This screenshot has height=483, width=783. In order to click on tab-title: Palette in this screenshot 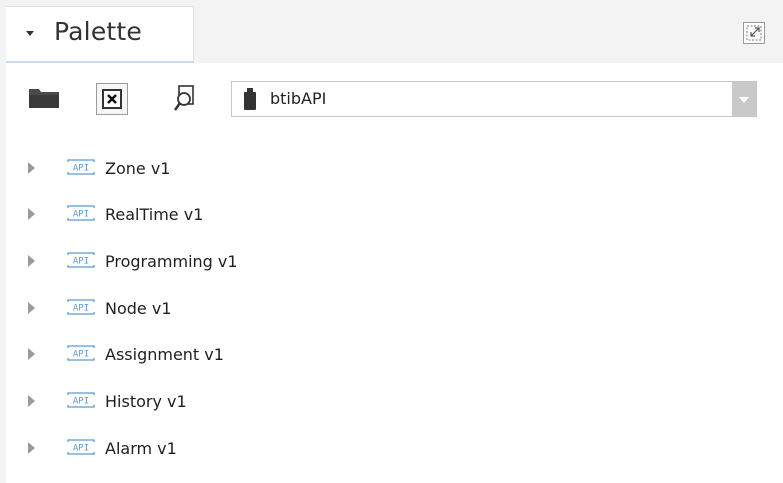, I will do `click(98, 31)`.